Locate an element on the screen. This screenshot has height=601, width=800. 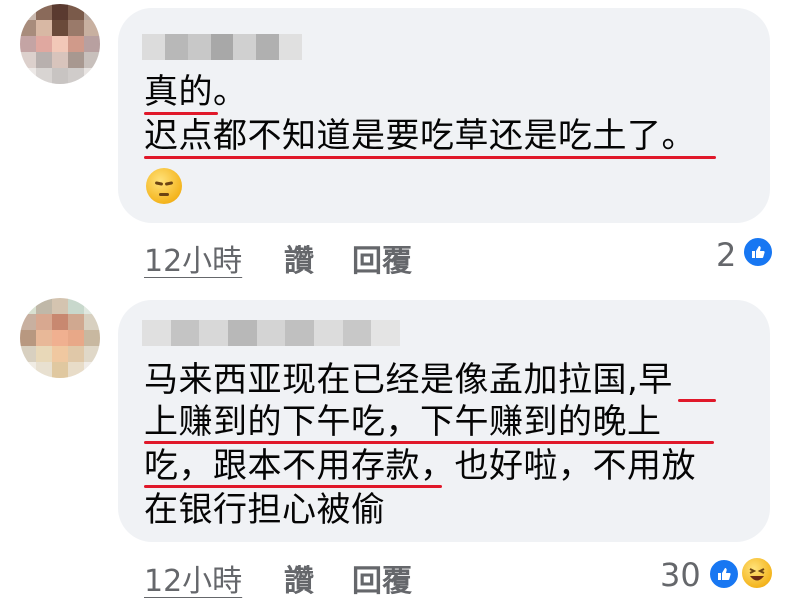
comment-text-line: 迟点都不知道是要吃草还是吃土了。 is located at coordinates (420, 136).